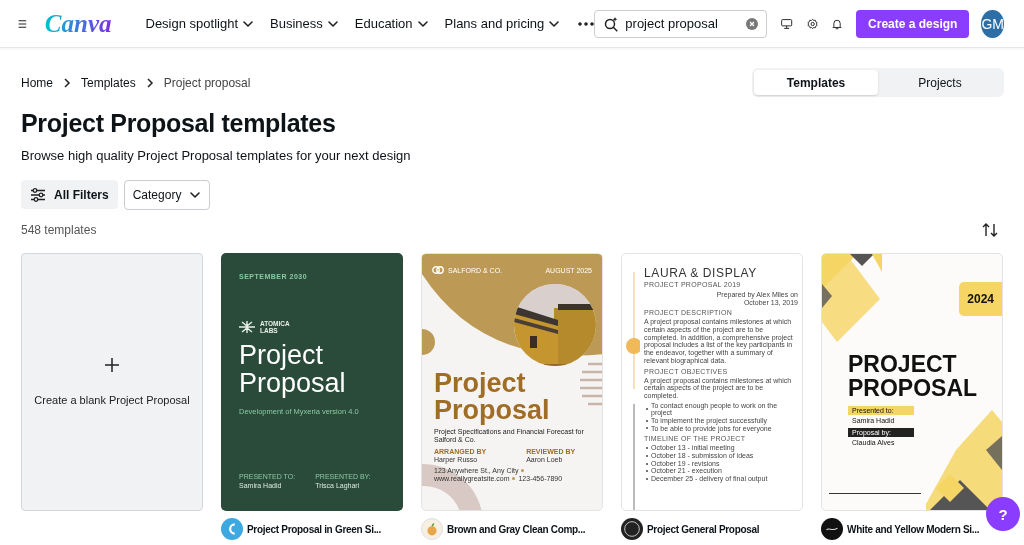  I want to click on thumbnail-heading: LAURA & DISPLAY, so click(701, 273).